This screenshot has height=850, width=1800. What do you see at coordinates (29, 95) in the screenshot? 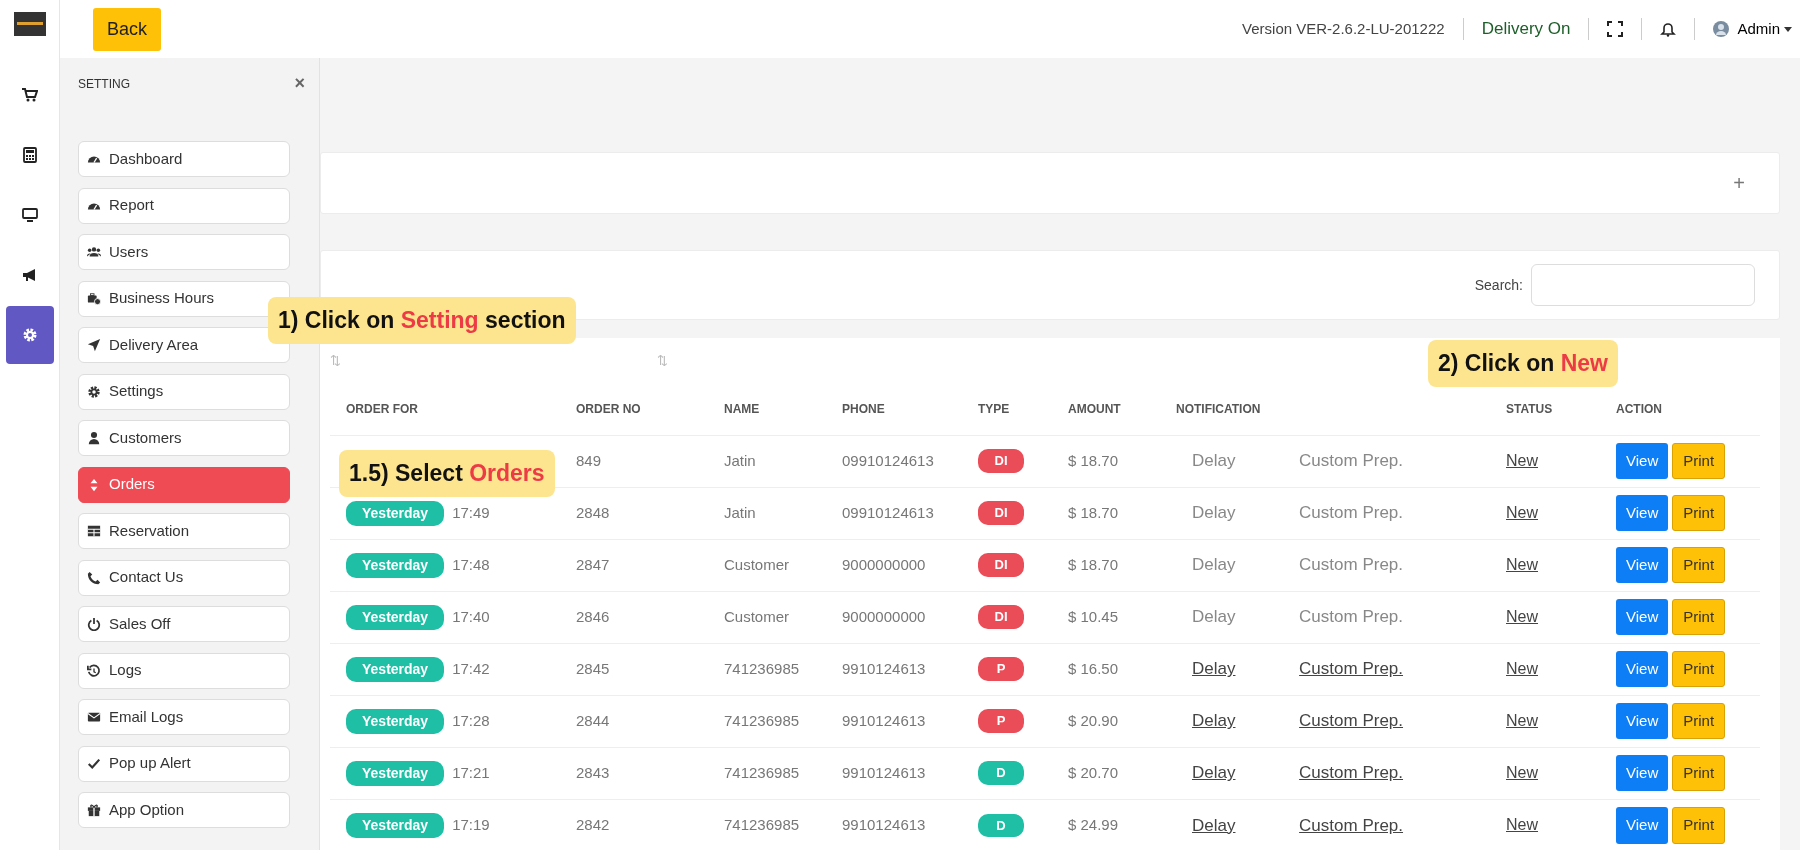
I see `cart-icon` at bounding box center [29, 95].